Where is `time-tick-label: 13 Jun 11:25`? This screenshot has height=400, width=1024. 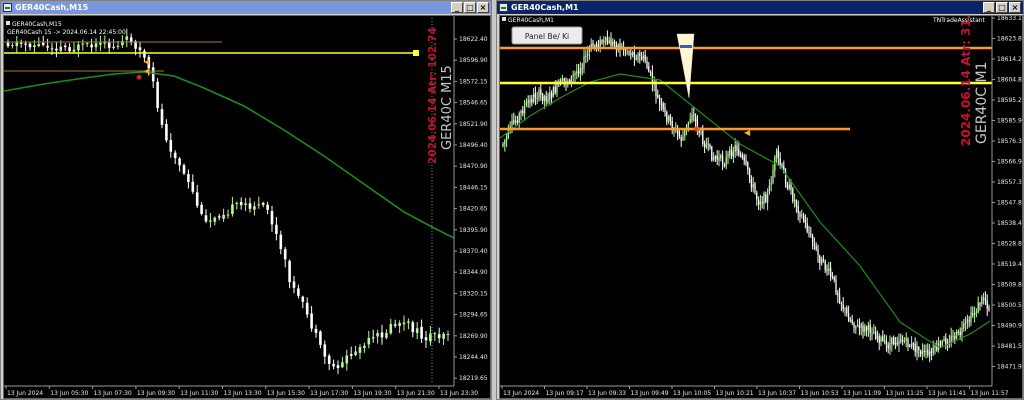
time-tick-label: 13 Jun 11:25 is located at coordinates (905, 393).